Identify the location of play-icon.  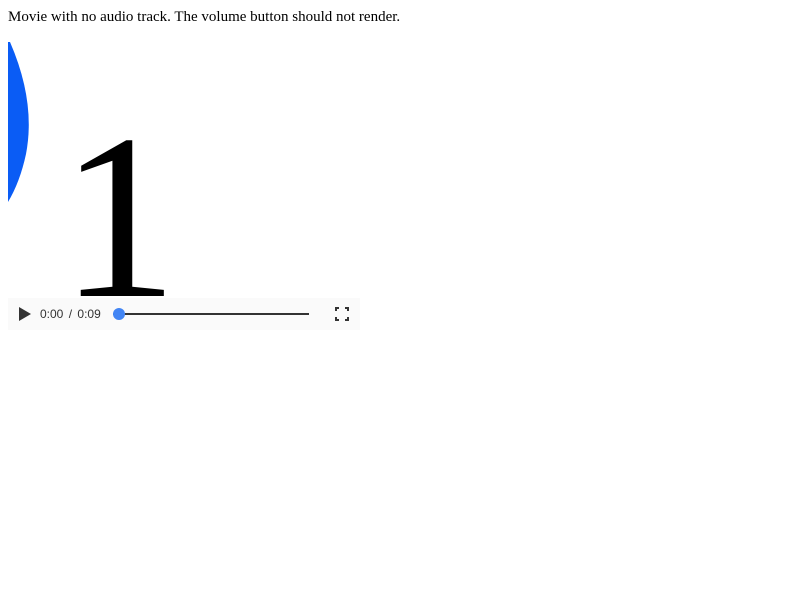
(25, 314).